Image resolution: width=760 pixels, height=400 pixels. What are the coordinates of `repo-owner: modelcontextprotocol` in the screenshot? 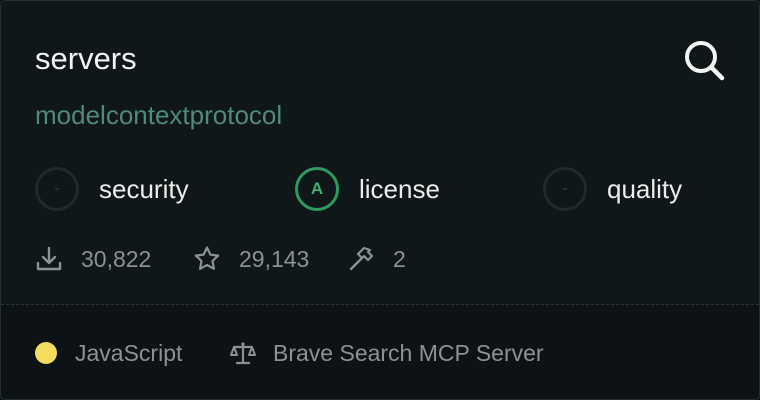 It's located at (158, 115).